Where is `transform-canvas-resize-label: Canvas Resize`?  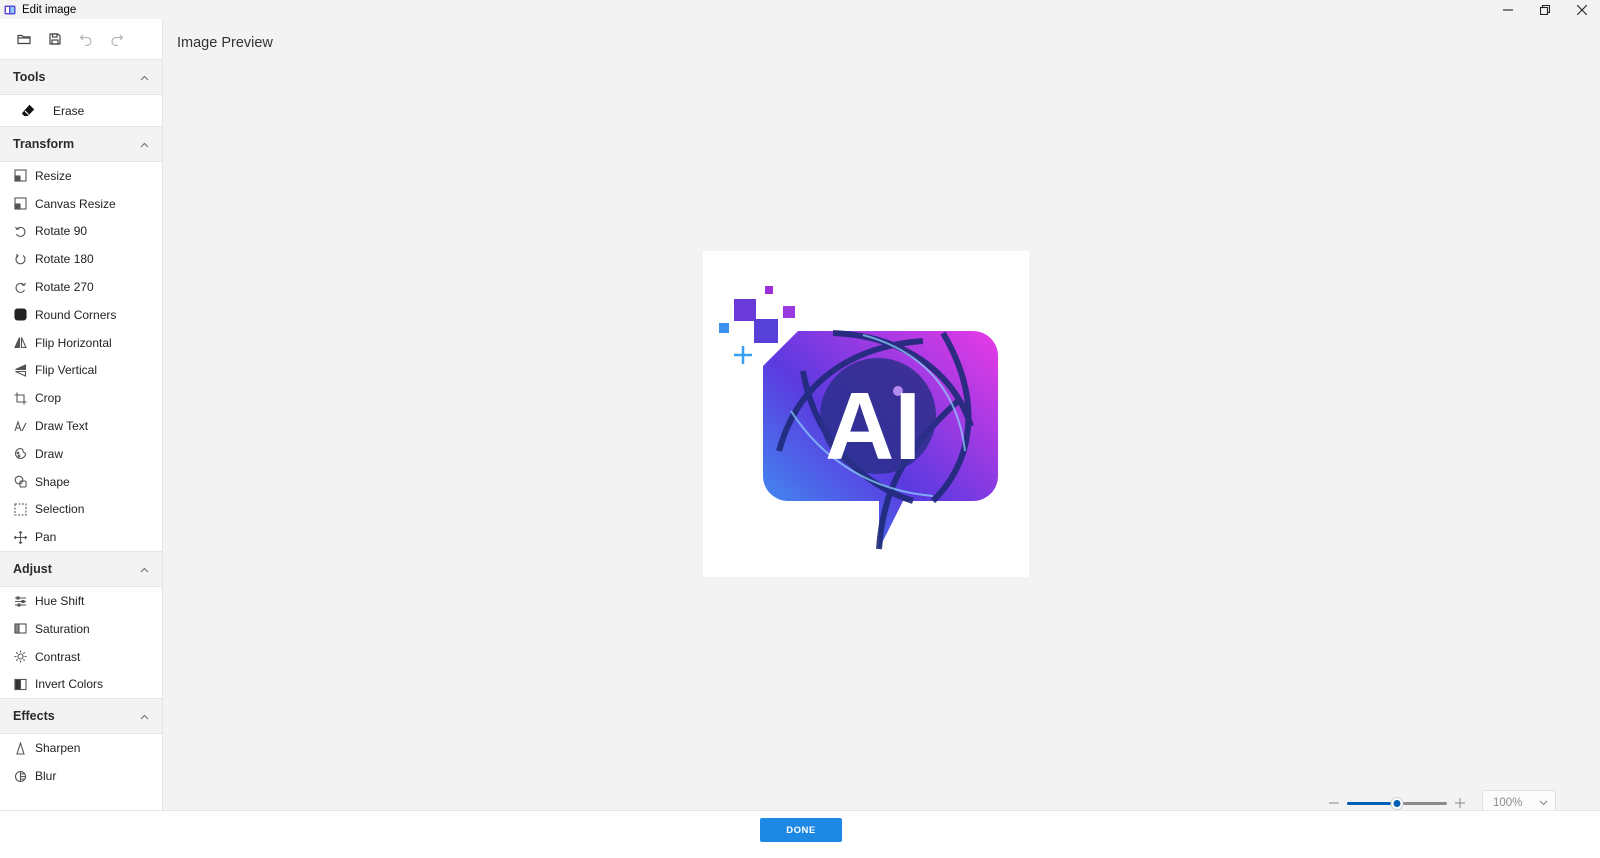
transform-canvas-resize-label: Canvas Resize is located at coordinates (75, 203).